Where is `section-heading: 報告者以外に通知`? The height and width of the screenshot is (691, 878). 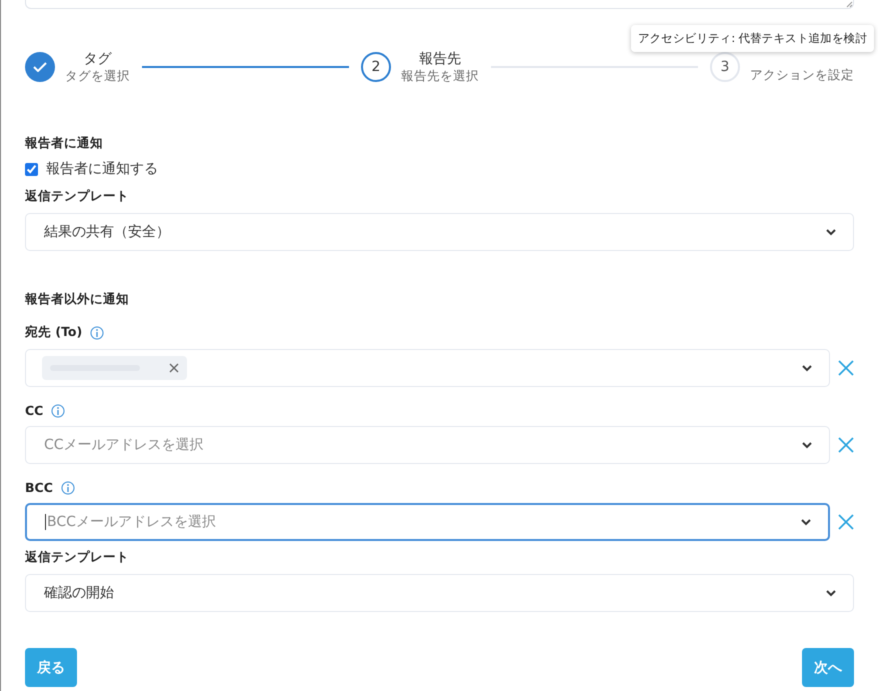 section-heading: 報告者以外に通知 is located at coordinates (77, 299).